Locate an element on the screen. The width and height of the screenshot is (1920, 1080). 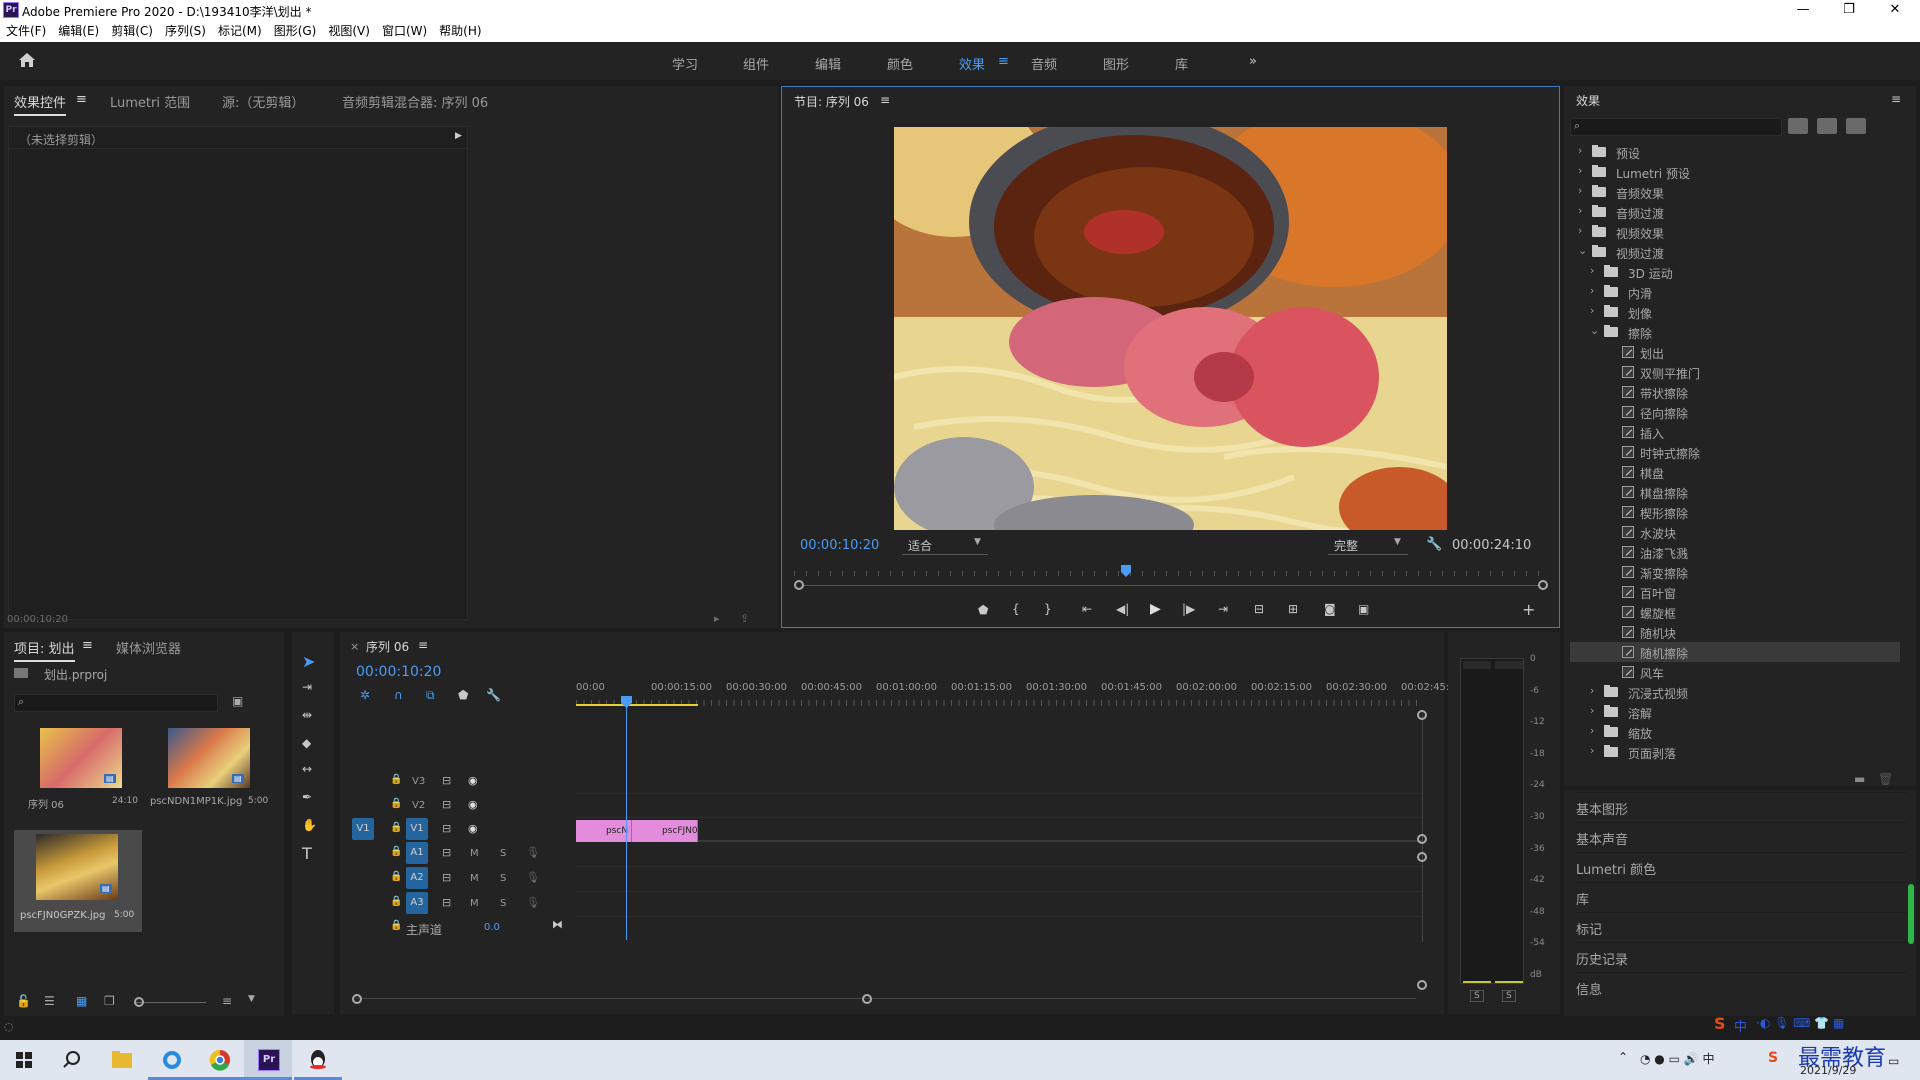
effects-menu-icon: ≡ is located at coordinates (1896, 99).